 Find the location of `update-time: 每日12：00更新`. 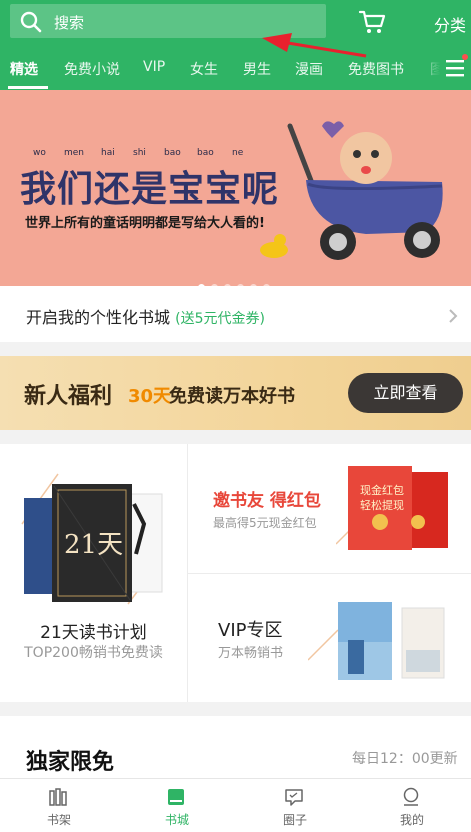

update-time: 每日12：00更新 is located at coordinates (405, 759).